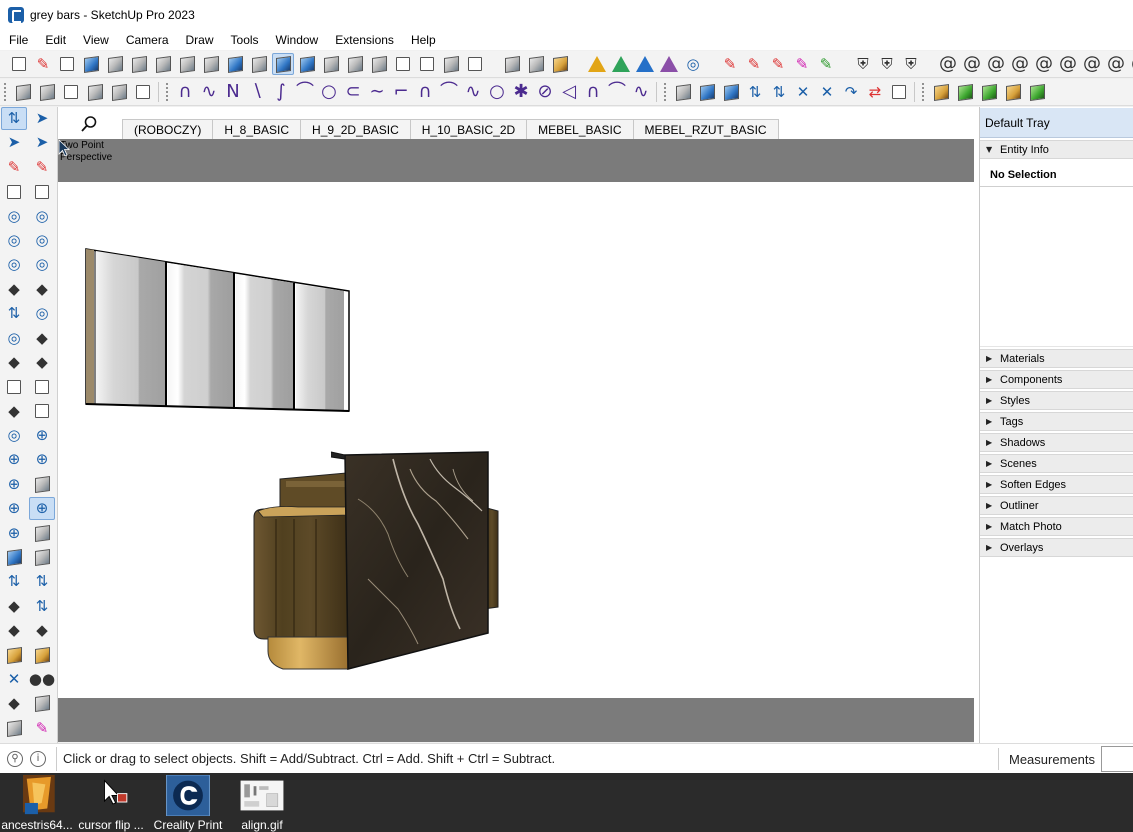 The image size is (1133, 832). I want to click on curve-20-button: ∿, so click(641, 92).